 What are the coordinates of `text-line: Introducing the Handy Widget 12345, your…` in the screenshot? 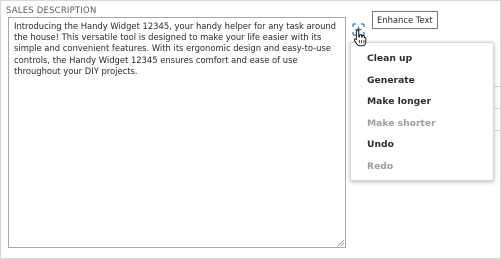 It's located at (175, 26).